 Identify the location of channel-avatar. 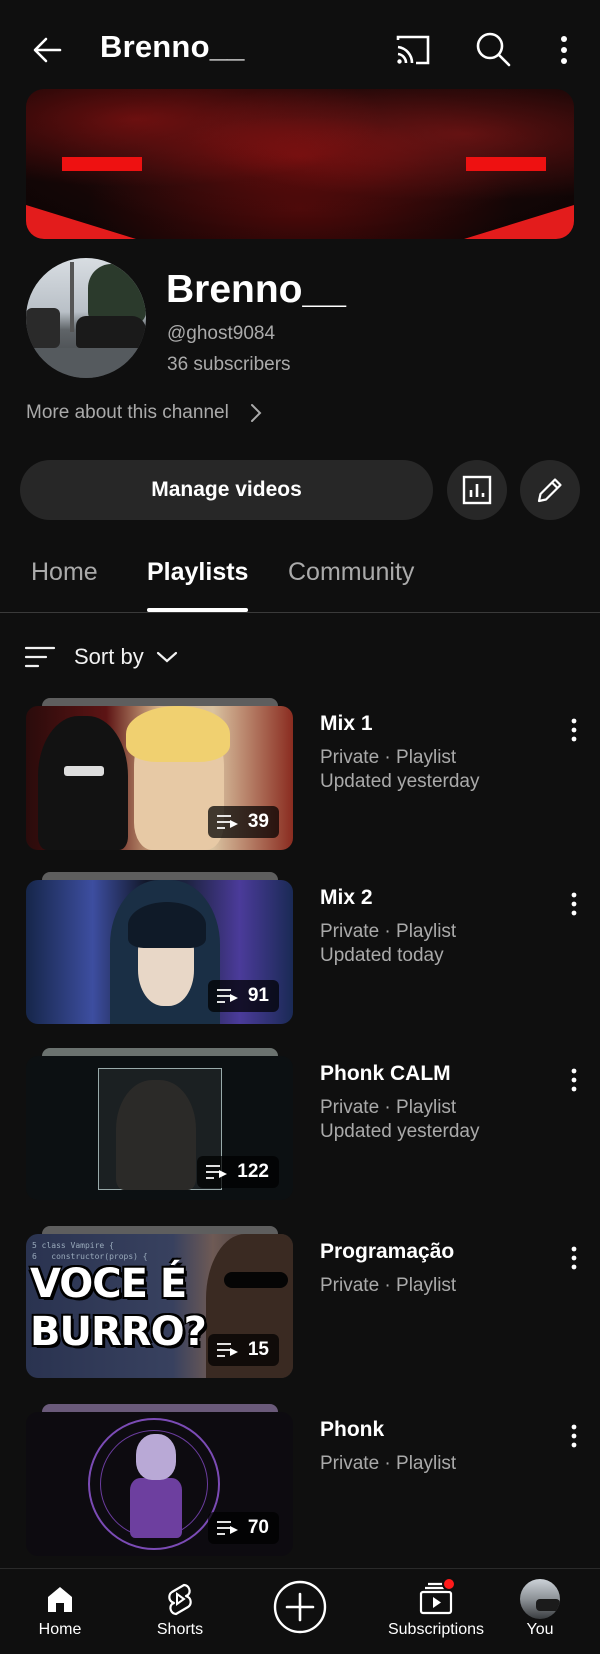
(86, 318).